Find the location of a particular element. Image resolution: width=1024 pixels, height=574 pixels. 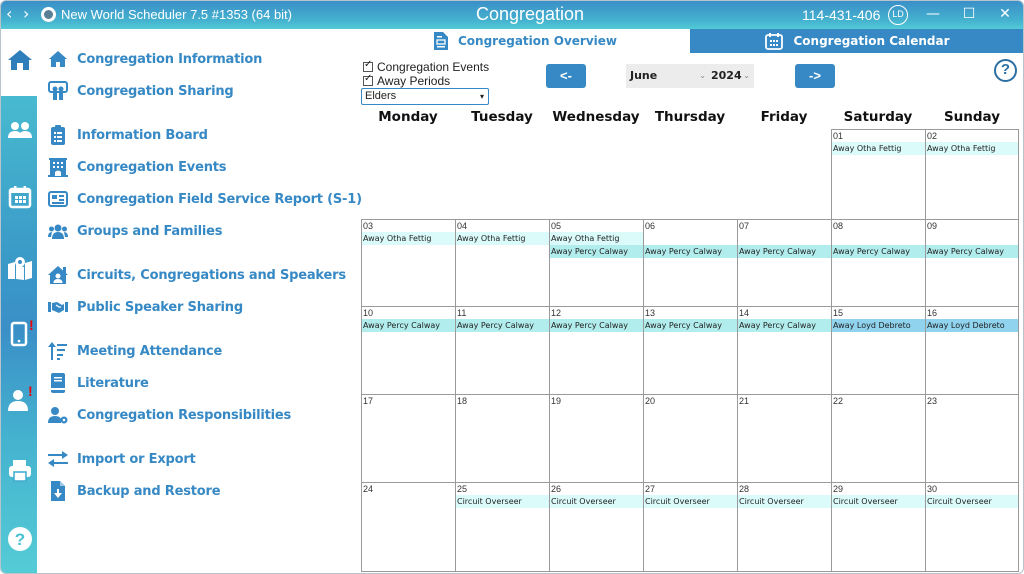

menu-congregation-information: Congregation Information is located at coordinates (154, 59).